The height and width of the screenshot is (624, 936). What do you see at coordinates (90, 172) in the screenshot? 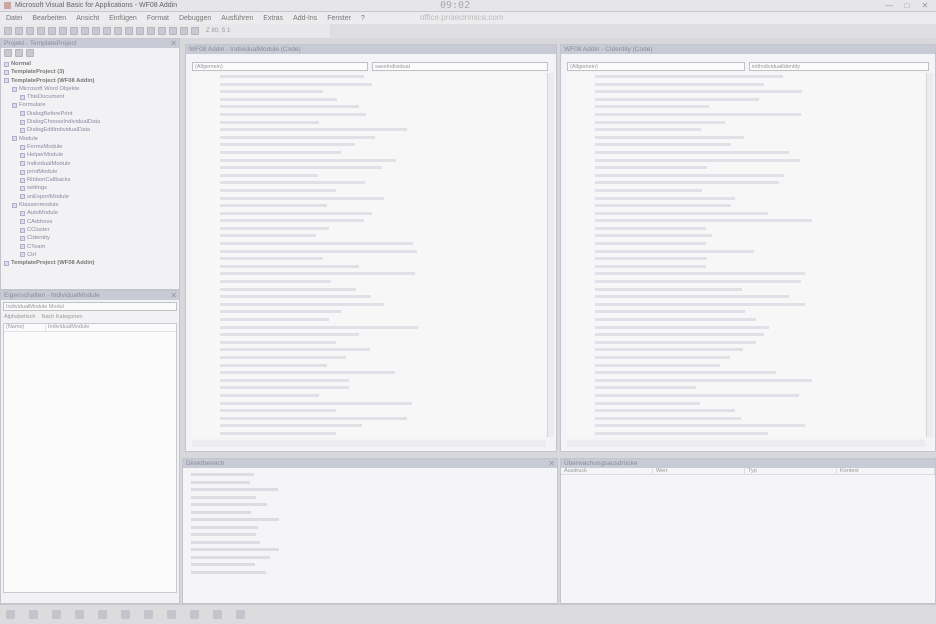
I see `tree-node: printModule` at bounding box center [90, 172].